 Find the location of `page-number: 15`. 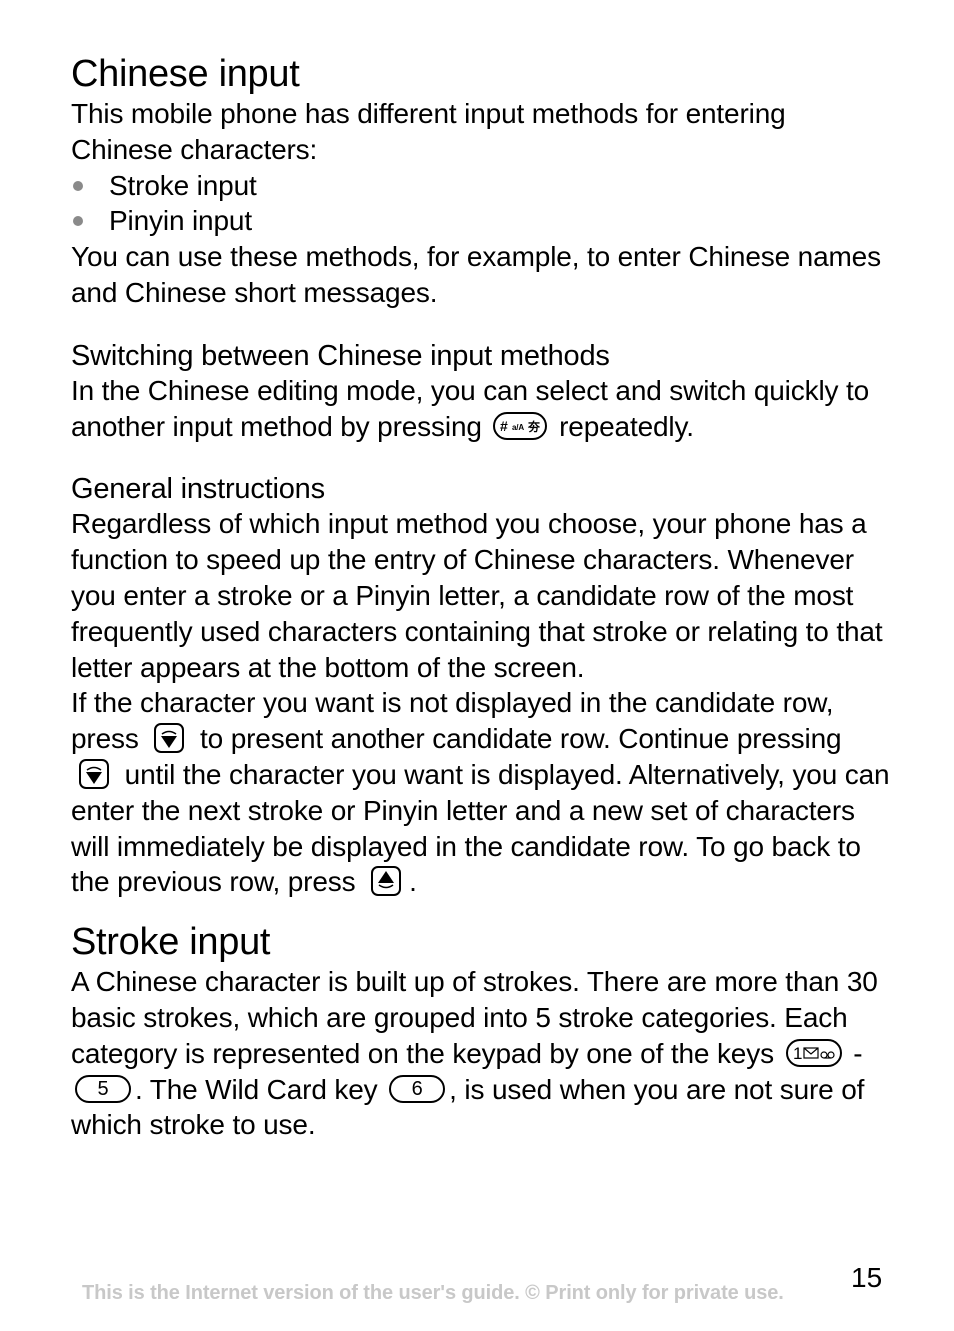

page-number: 15 is located at coordinates (867, 1277).